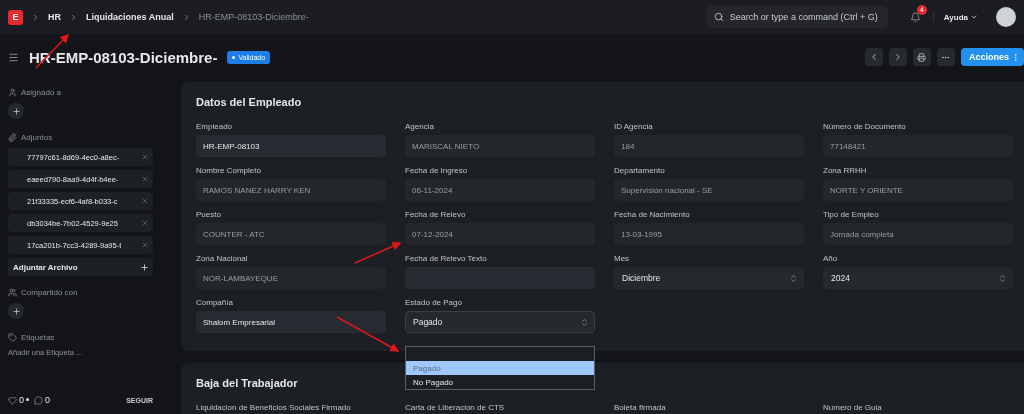 The width and height of the screenshot is (1024, 414). Describe the element at coordinates (974, 17) in the screenshot. I see `chevron-down-icon` at that location.